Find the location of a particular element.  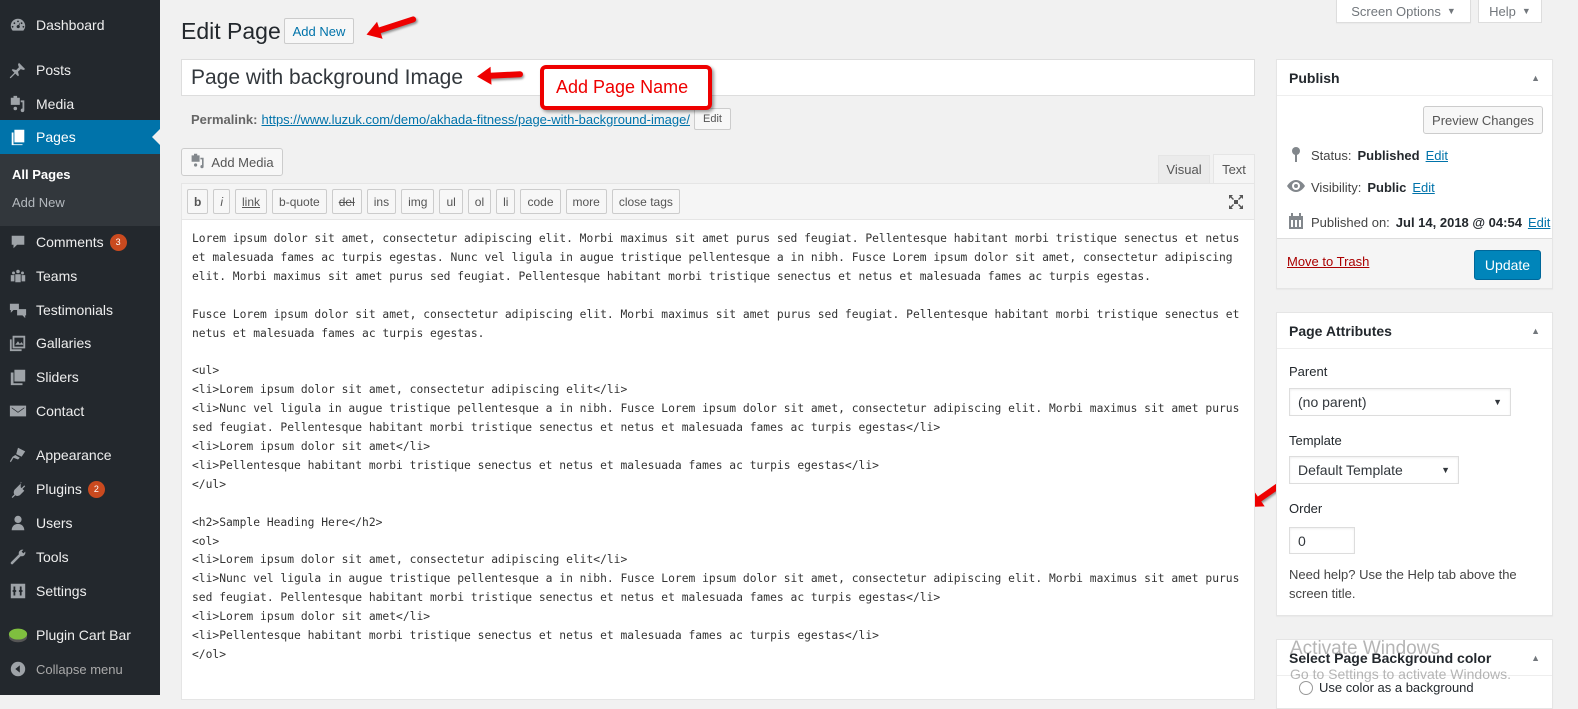

background-color-title: Select Page Background color is located at coordinates (1390, 657).